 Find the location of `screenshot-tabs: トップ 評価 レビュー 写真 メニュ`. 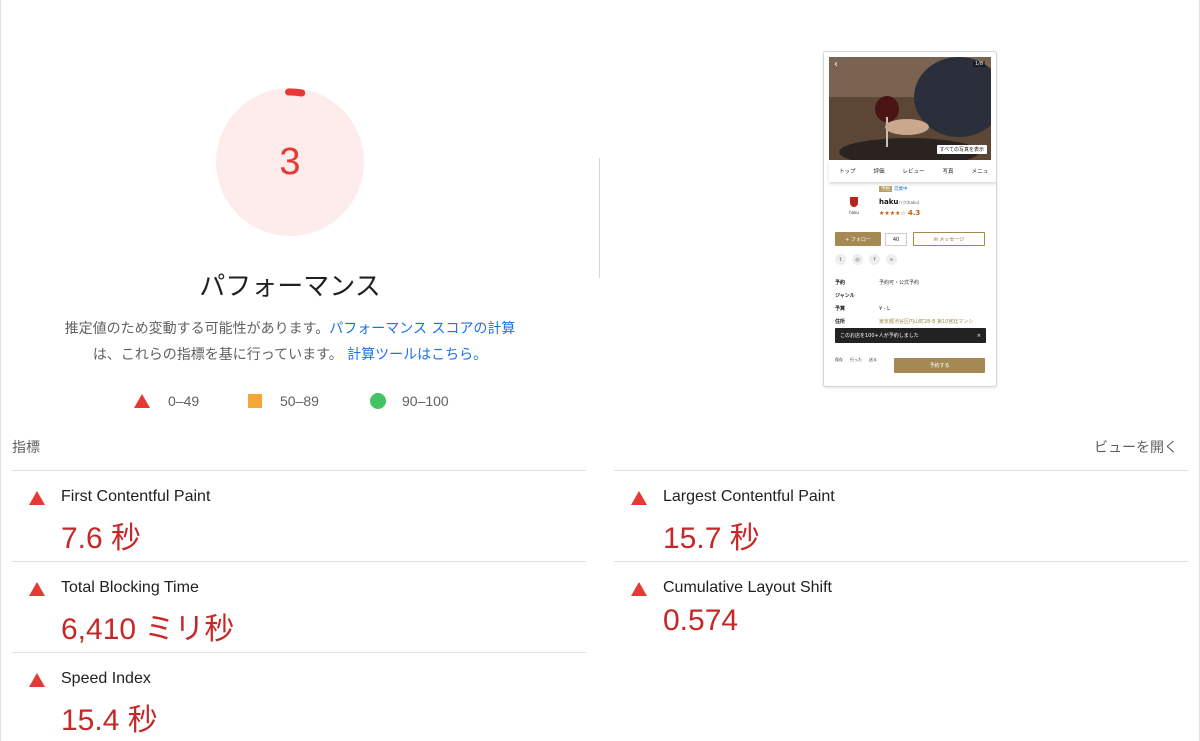

screenshot-tabs: トップ 評価 レビュー 写真 メニュ is located at coordinates (912, 171).